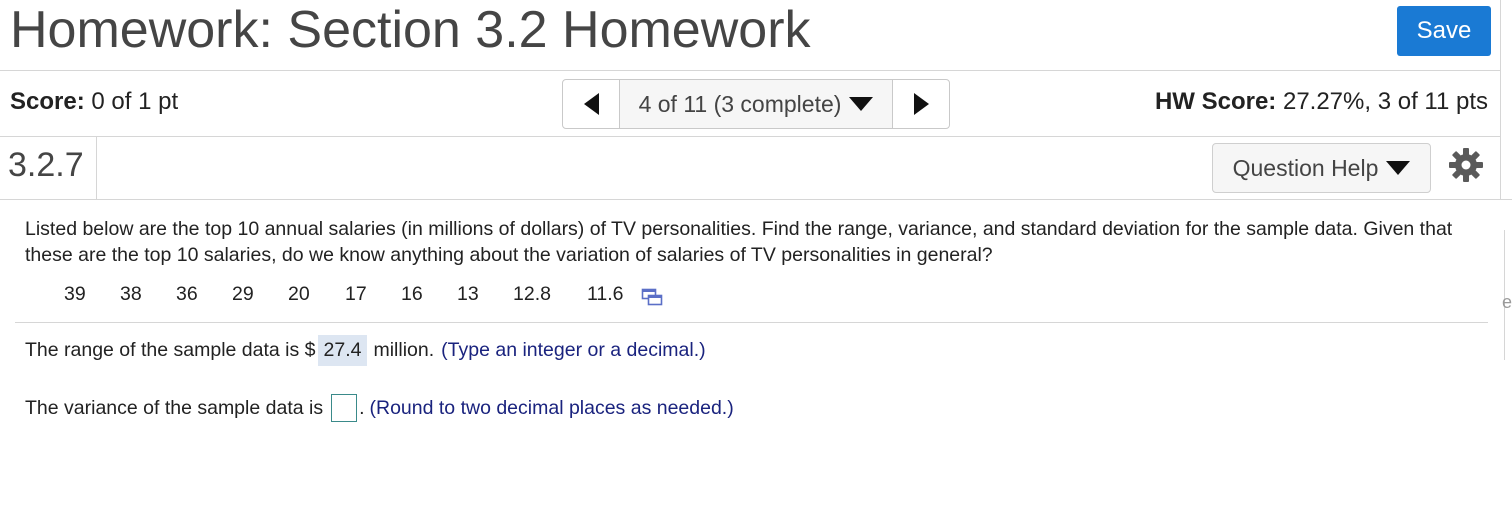 The image size is (1512, 519). Describe the element at coordinates (410, 30) in the screenshot. I see `page-title: Homework: Section 3.2 Homework` at that location.